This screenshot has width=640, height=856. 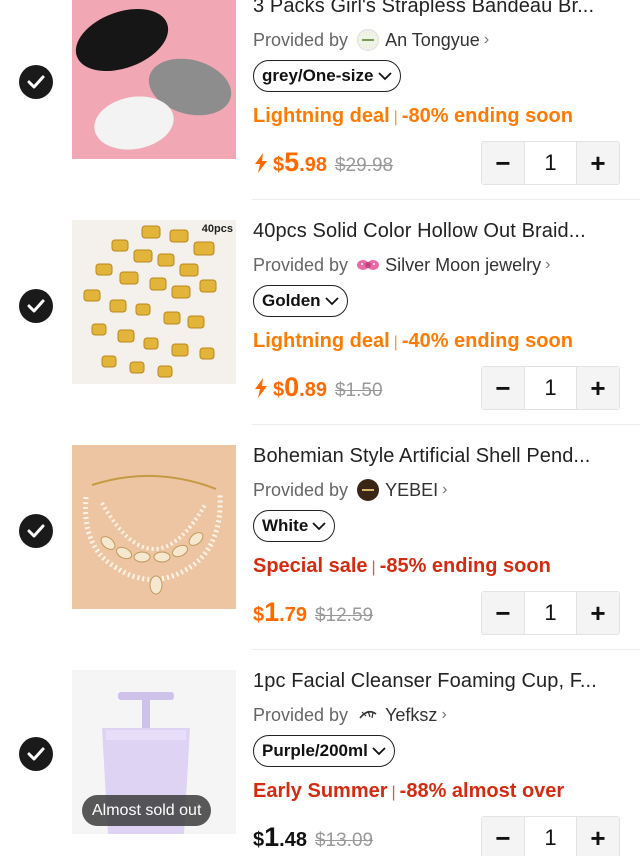 I want to click on provider-row: Provided by YEBEI ›, so click(x=350, y=490).